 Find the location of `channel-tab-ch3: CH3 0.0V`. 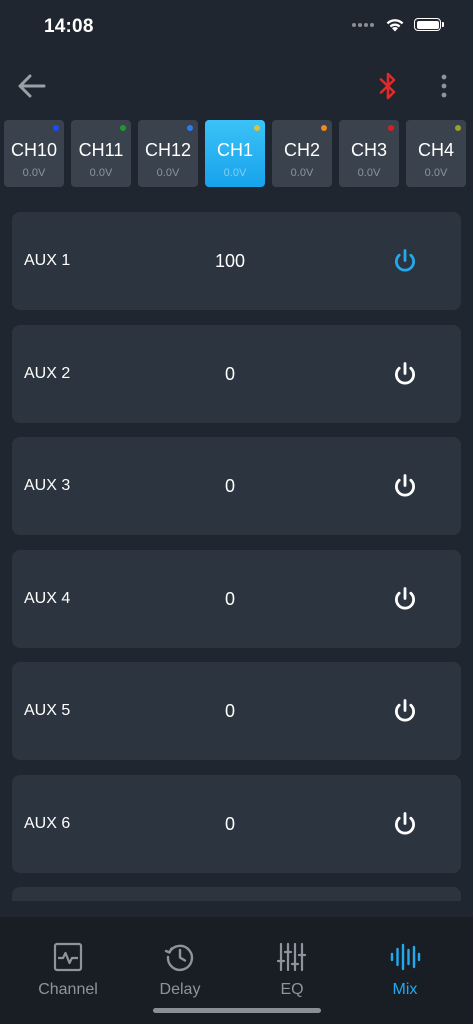

channel-tab-ch3: CH3 0.0V is located at coordinates (369, 153).